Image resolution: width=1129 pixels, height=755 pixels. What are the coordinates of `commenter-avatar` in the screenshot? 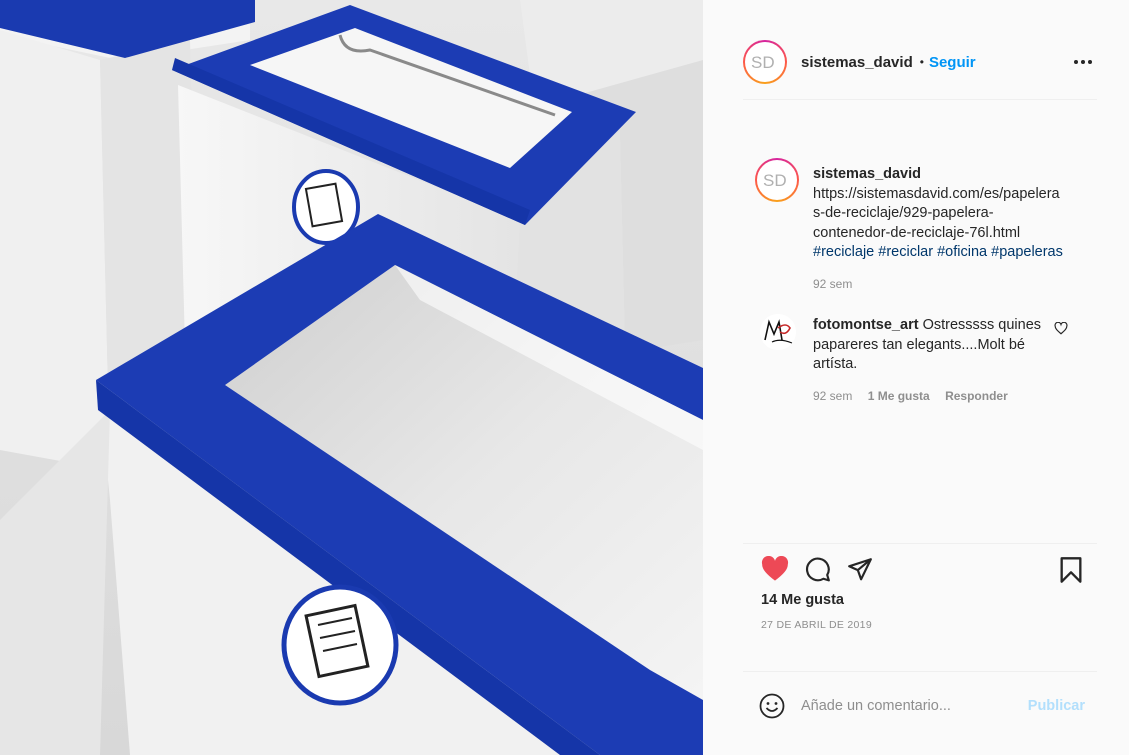 It's located at (778, 332).